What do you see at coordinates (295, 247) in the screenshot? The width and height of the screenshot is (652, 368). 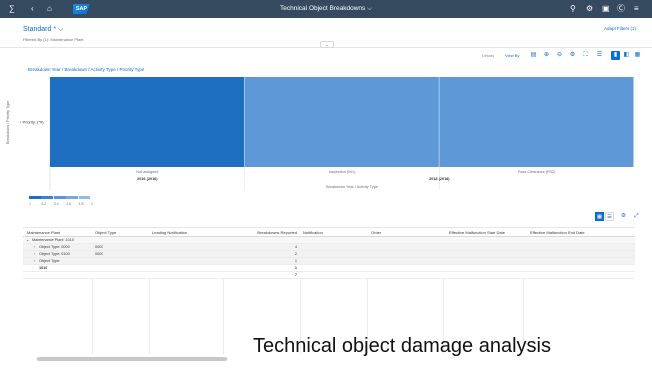 I see `breakdowns-count: 4` at bounding box center [295, 247].